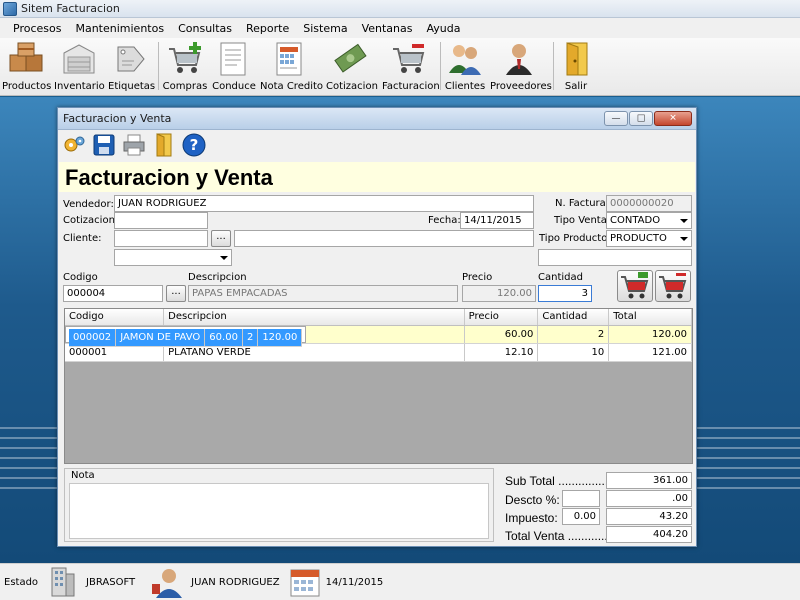 Image resolution: width=800 pixels, height=600 pixels. What do you see at coordinates (290, 59) in the screenshot?
I see `calendar-document-icon` at bounding box center [290, 59].